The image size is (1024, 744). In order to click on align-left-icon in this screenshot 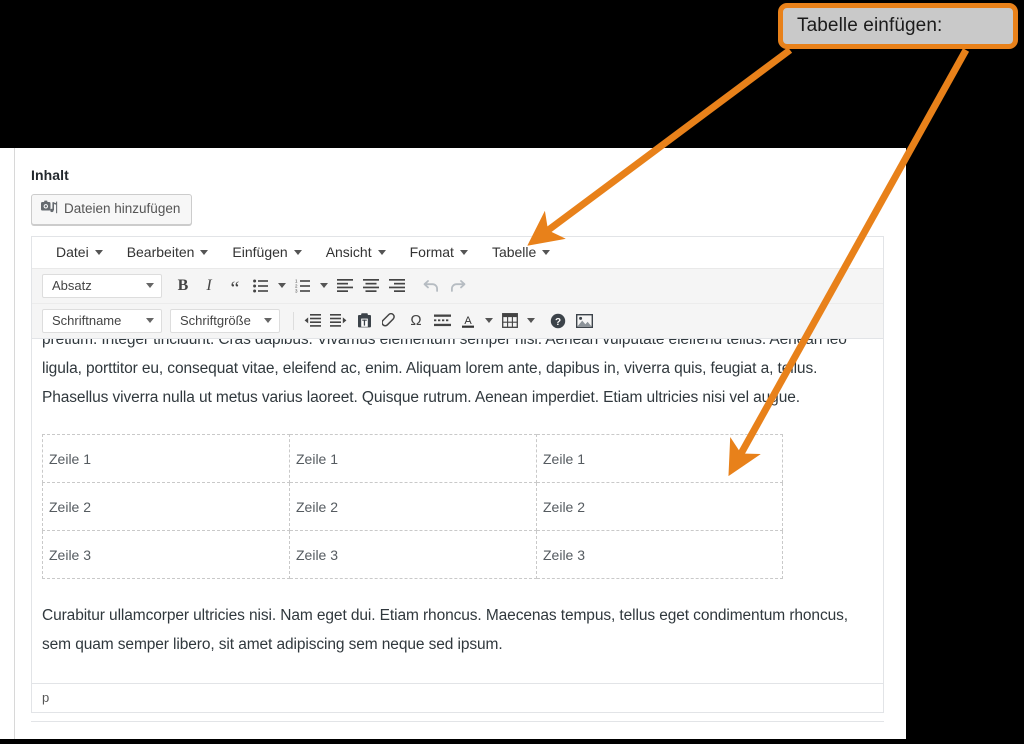, I will do `click(345, 286)`.